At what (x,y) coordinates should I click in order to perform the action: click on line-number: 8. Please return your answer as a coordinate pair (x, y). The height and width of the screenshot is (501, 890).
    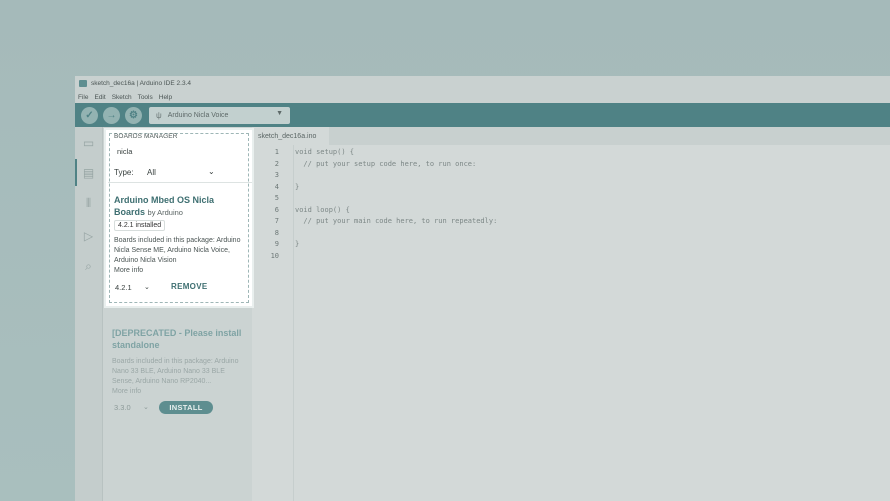
    Looking at the image, I should click on (276, 232).